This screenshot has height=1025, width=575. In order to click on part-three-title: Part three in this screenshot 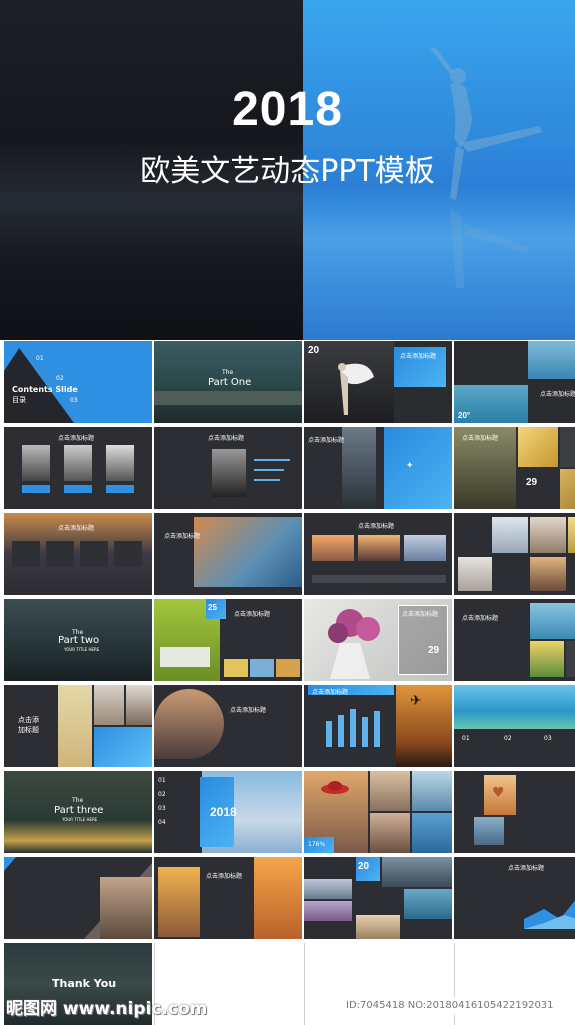, I will do `click(79, 810)`.